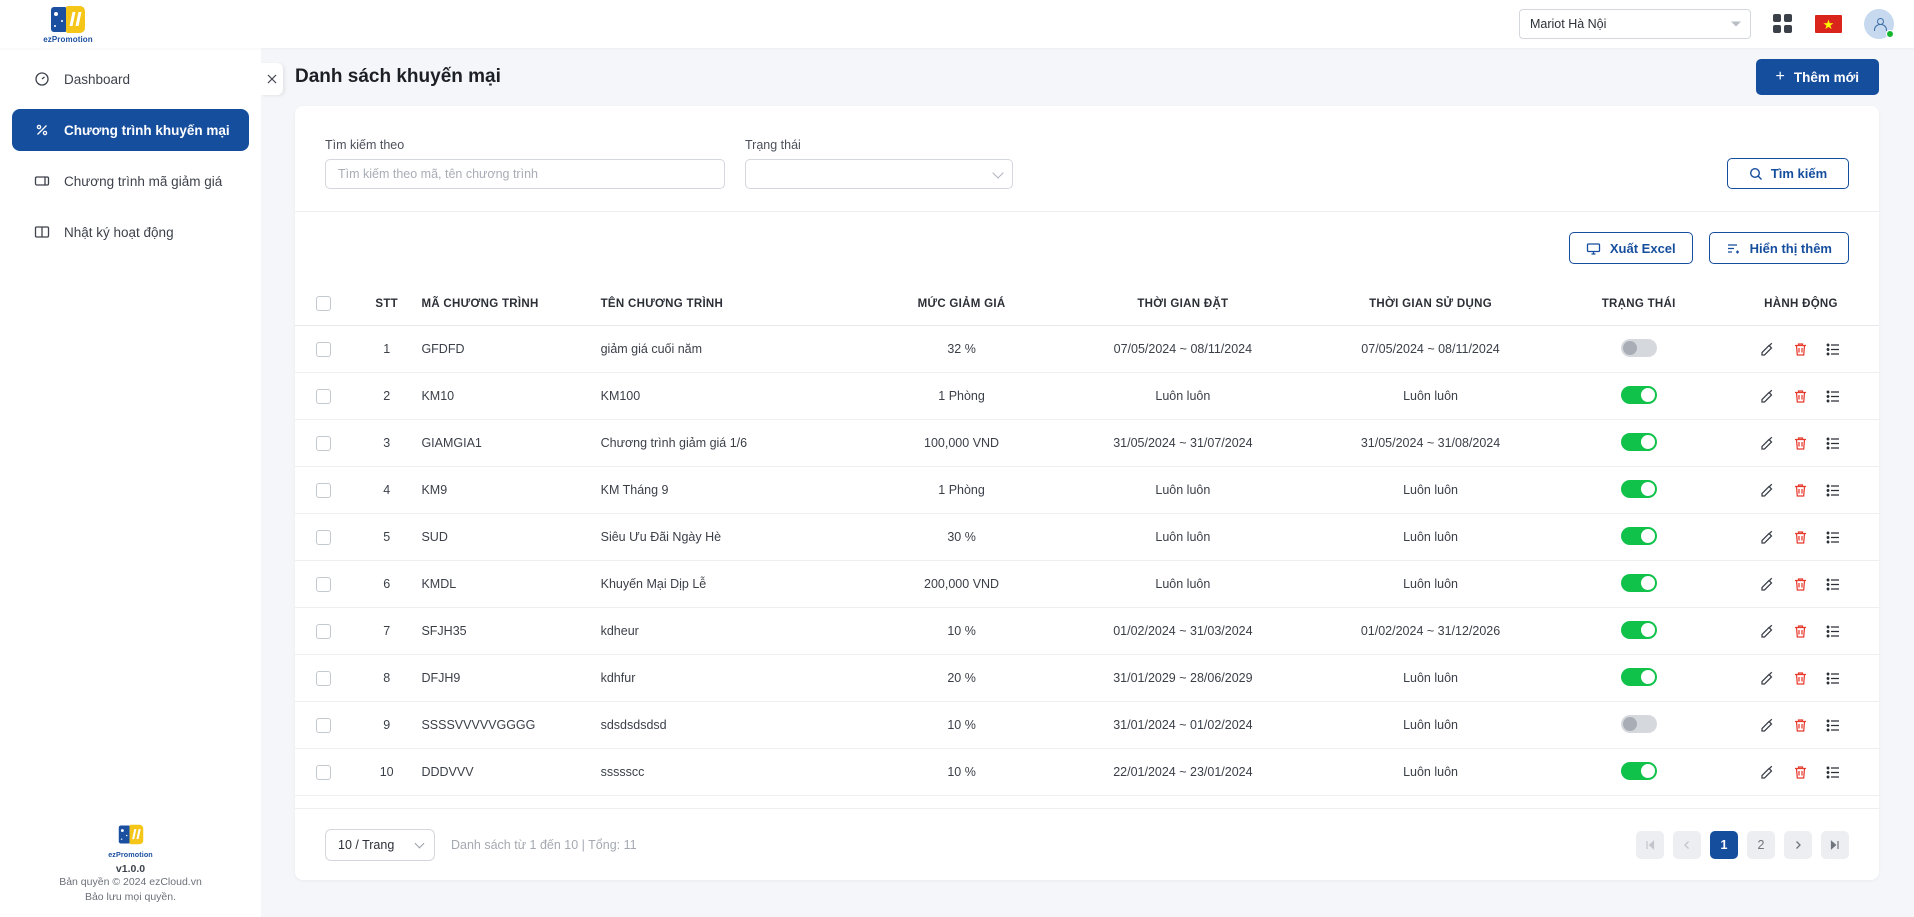  Describe the element at coordinates (1687, 844) in the screenshot. I see `pagination-prev-button` at that location.